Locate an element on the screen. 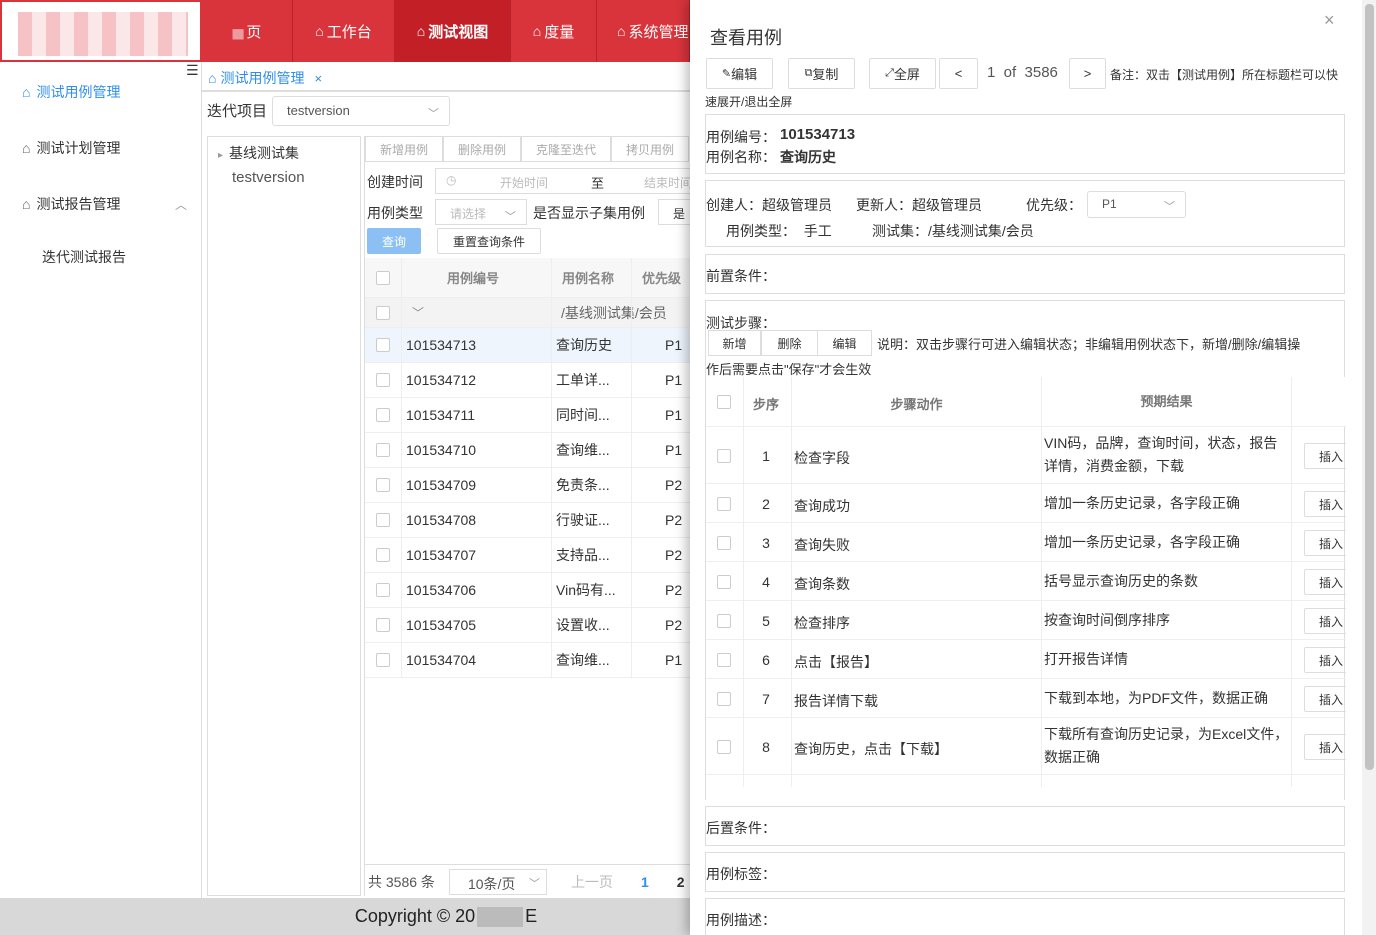 The width and height of the screenshot is (1376, 935). table-row: 101534711 同时间... P1 is located at coordinates (527, 415).